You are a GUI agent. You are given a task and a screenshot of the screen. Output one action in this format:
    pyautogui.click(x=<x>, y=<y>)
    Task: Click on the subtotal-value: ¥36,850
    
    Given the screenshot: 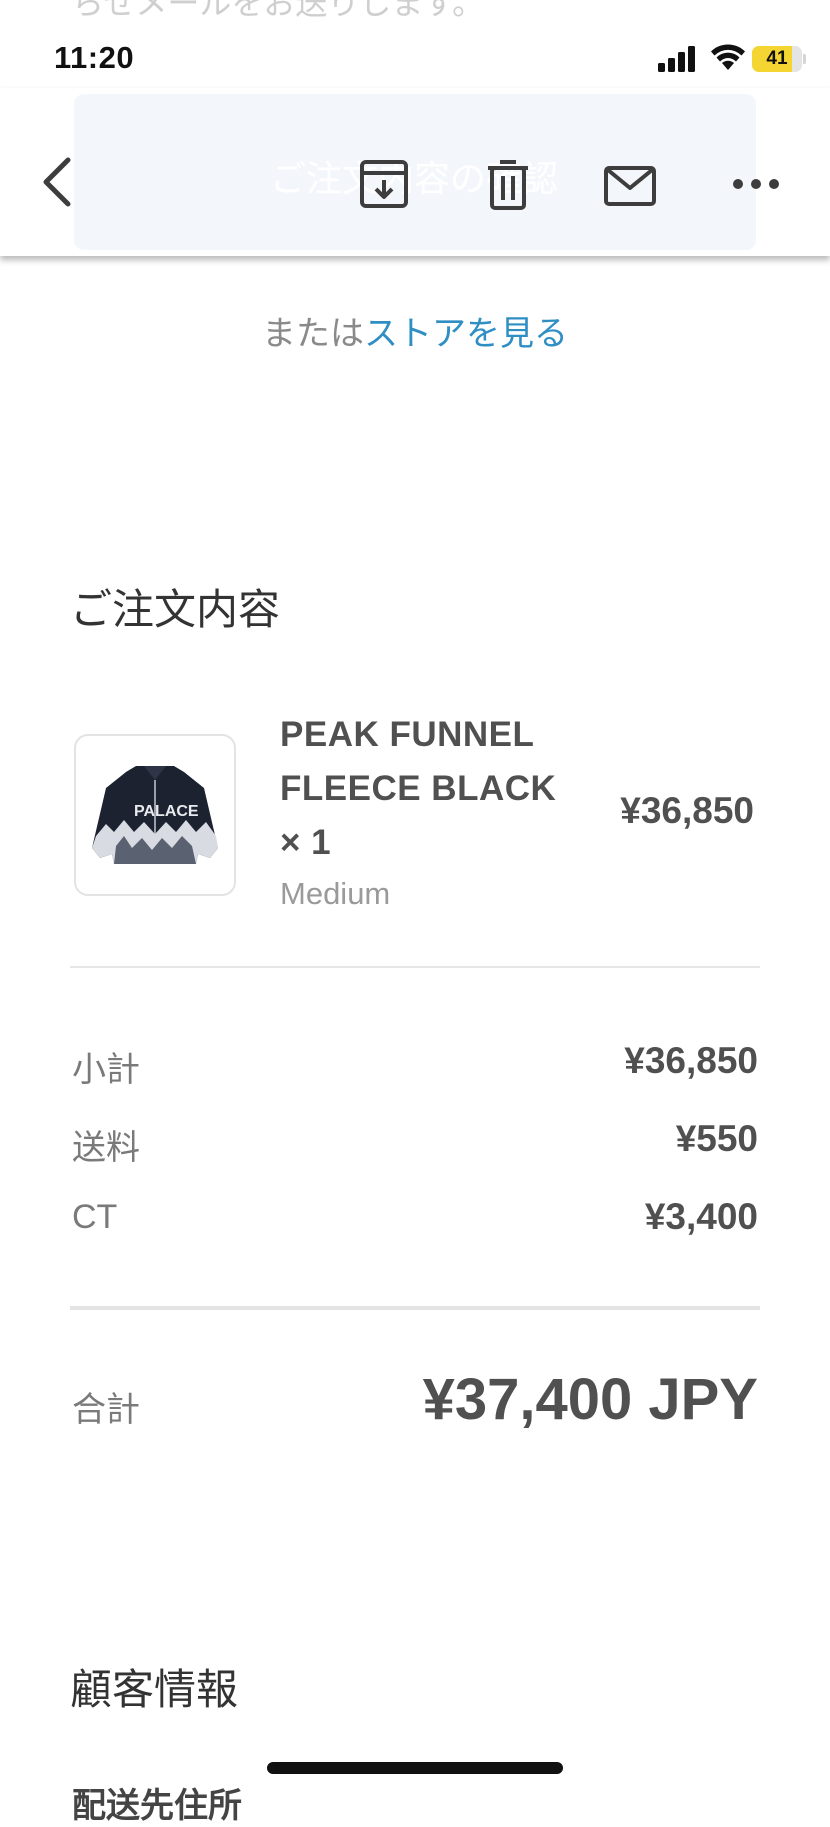 What is the action you would take?
    pyautogui.click(x=691, y=1060)
    